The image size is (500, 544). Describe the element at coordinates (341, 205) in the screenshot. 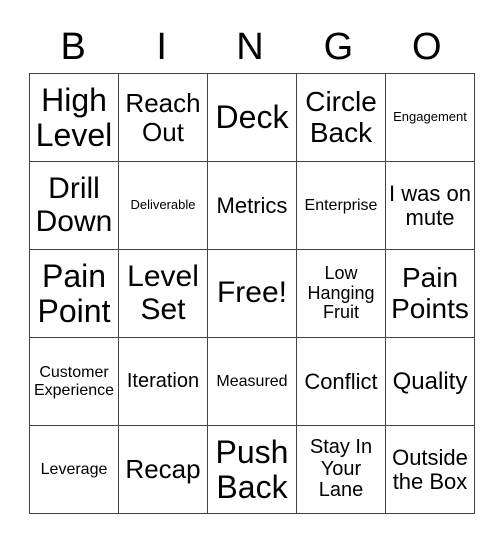

I see `bingo-cell: Enterprise` at that location.